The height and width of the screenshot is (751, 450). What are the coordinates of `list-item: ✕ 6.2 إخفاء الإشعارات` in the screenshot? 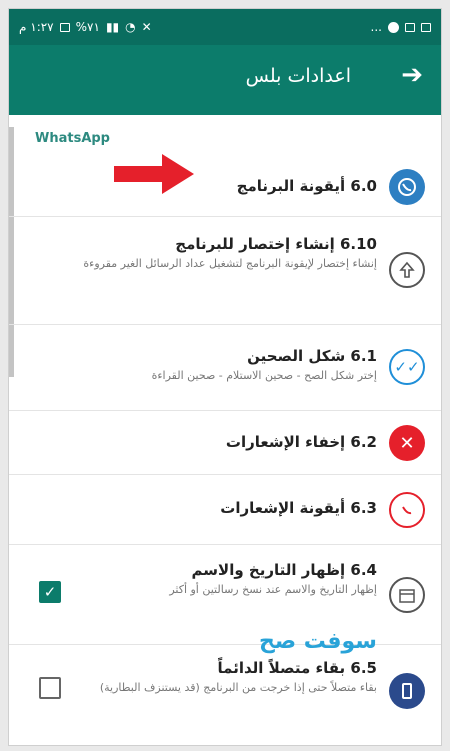 It's located at (225, 443).